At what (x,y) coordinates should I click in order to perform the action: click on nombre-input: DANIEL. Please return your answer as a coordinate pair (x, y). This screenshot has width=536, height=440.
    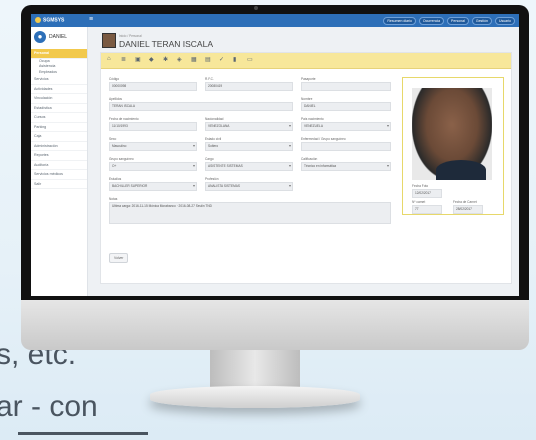
    Looking at the image, I should click on (346, 106).